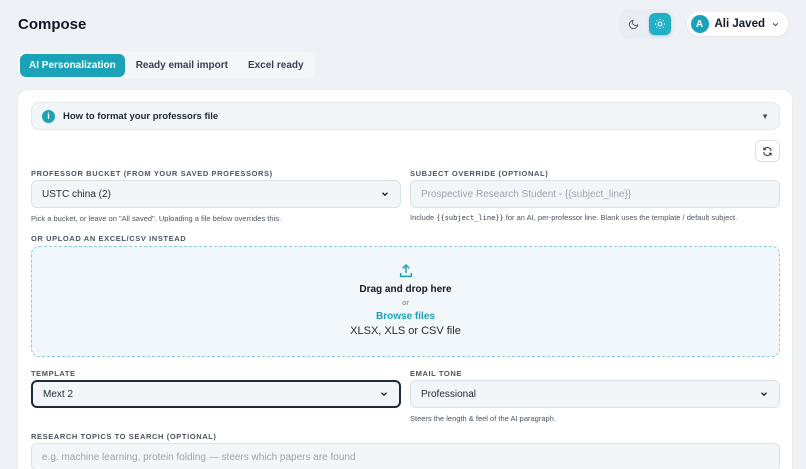  I want to click on avatar: A, so click(699, 24).